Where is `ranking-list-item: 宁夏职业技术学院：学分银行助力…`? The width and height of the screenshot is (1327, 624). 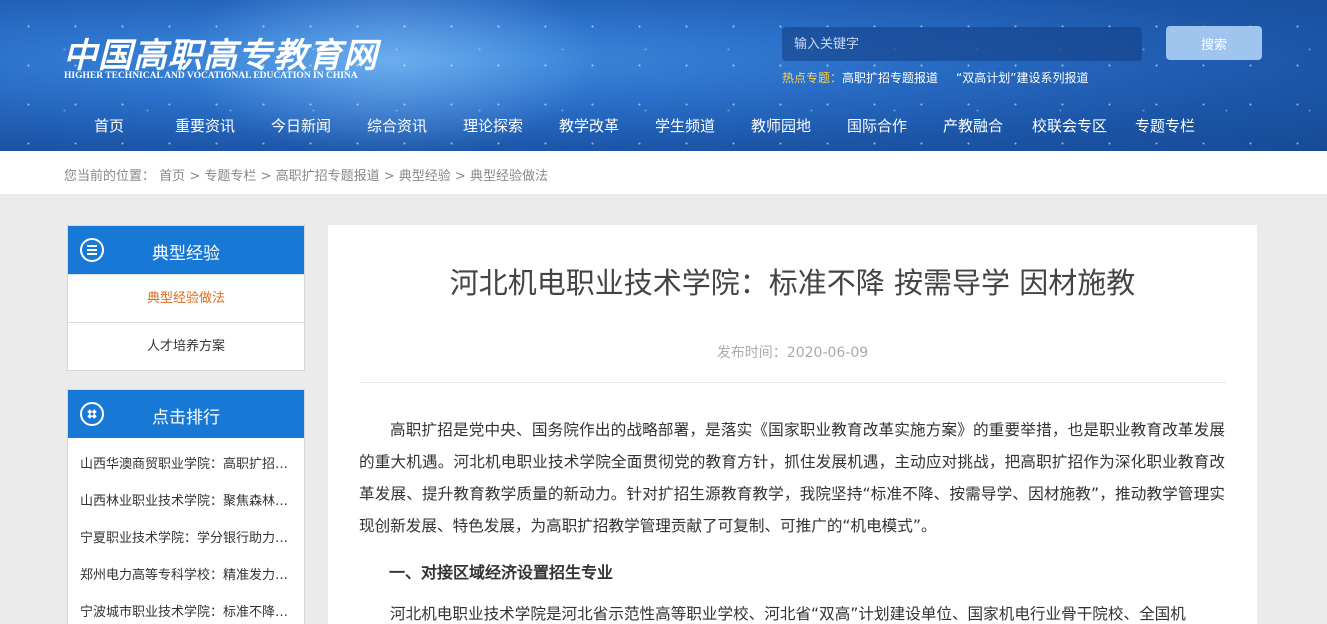 ranking-list-item: 宁夏职业技术学院：学分银行助力… is located at coordinates (186, 538).